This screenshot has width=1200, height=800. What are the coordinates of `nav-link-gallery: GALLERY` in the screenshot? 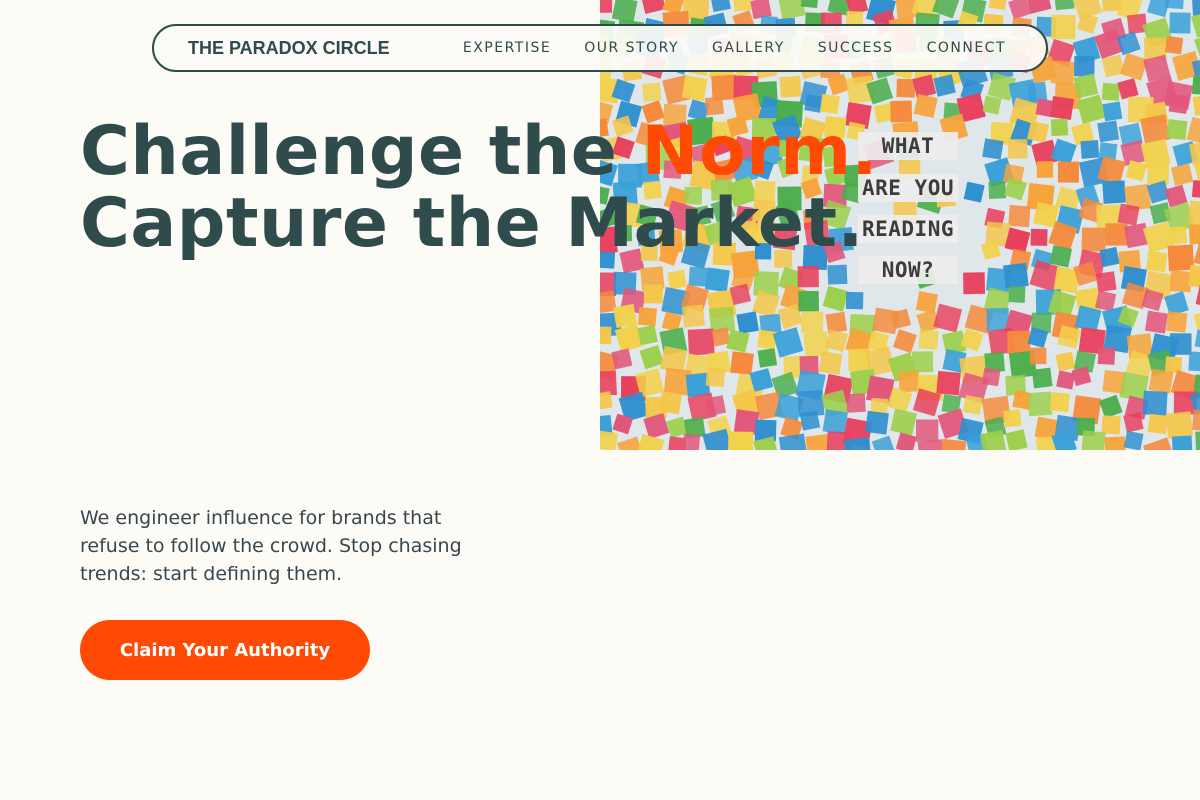 It's located at (748, 48).